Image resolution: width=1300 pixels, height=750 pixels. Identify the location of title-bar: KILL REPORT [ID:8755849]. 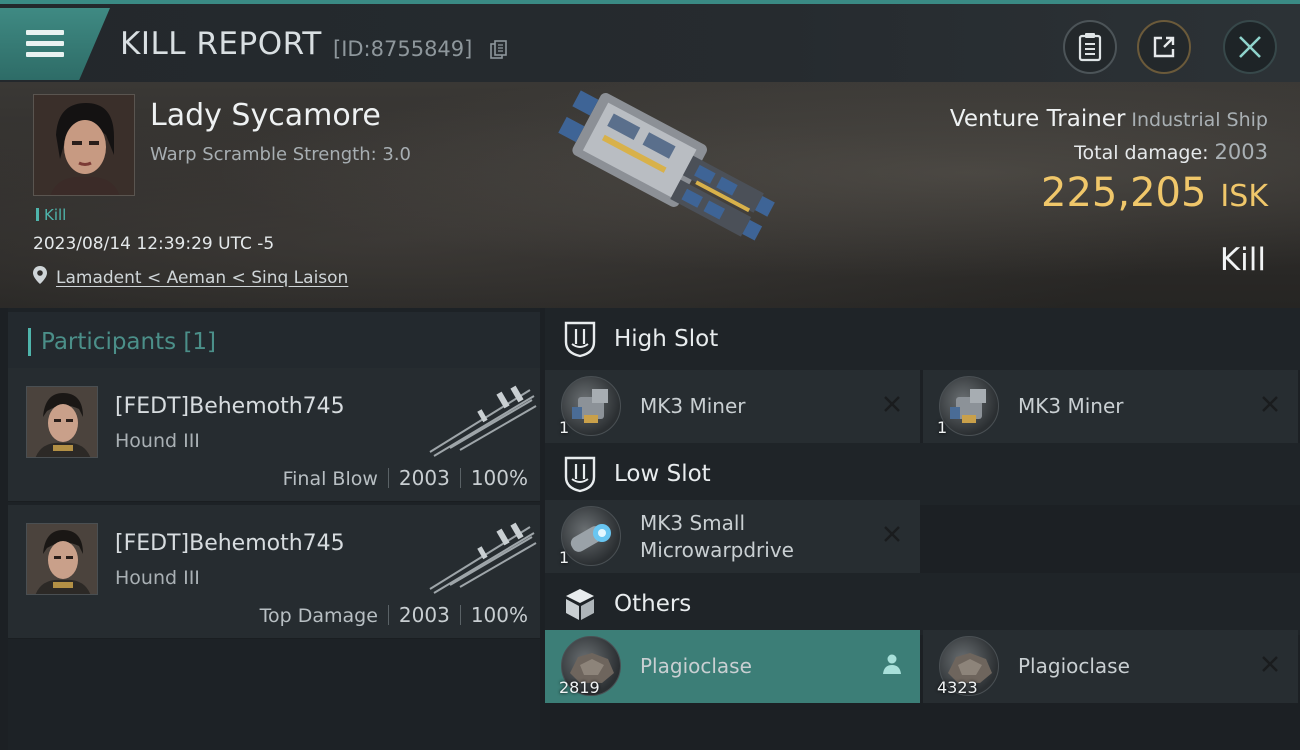
(650, 41).